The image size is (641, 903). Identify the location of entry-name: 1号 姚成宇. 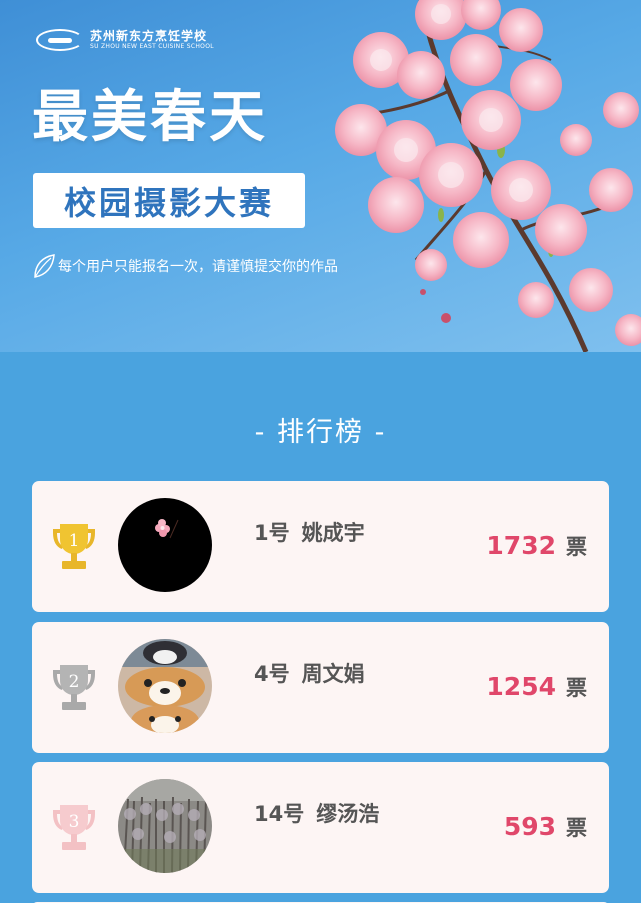
(309, 533).